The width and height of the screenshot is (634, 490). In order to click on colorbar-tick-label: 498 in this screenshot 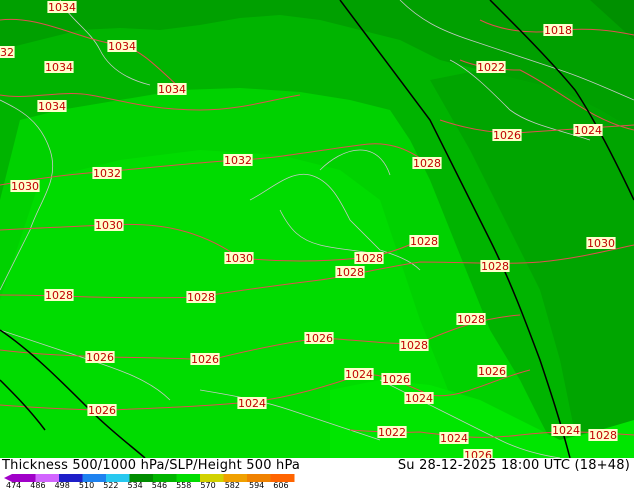, I will do `click(62, 485)`.